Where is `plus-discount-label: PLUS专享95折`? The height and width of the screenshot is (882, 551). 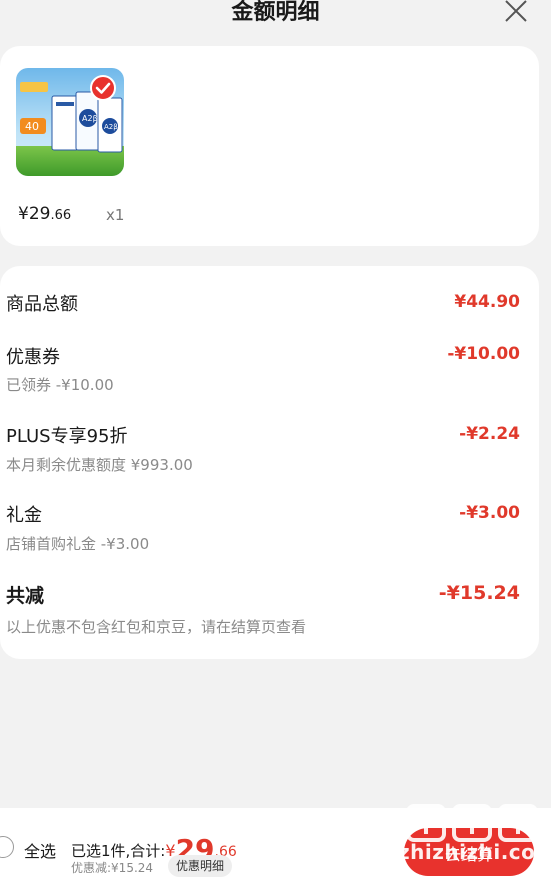
plus-discount-label: PLUS专享95折 is located at coordinates (67, 436).